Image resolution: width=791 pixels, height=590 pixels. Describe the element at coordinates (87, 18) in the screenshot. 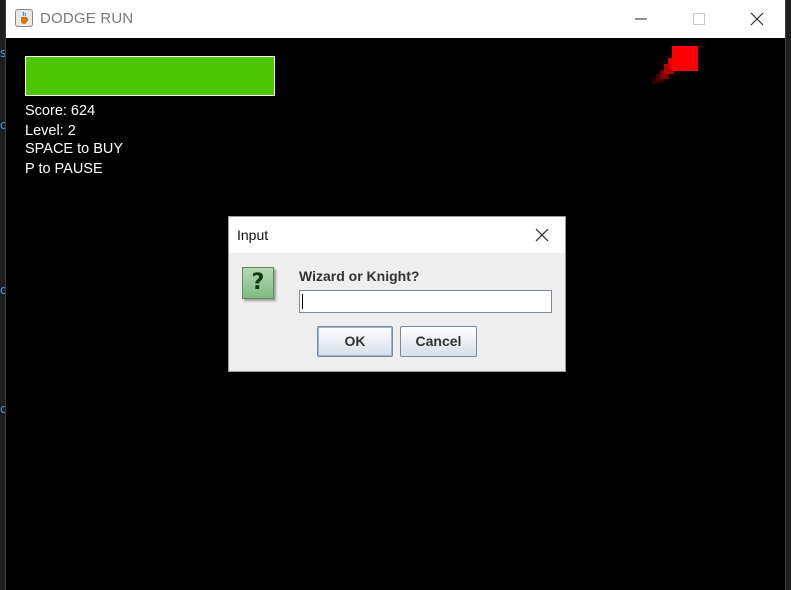

I see `window-title: DODGE RUN` at that location.